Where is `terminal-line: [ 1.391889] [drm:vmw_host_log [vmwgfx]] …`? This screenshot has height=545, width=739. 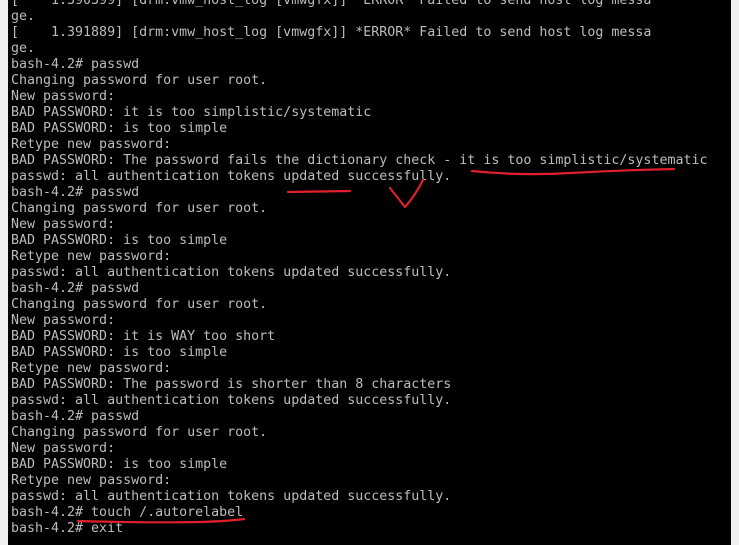
terminal-line: [ 1.391889] [drm:vmw_host_log [vmwgfx]] … is located at coordinates (331, 32).